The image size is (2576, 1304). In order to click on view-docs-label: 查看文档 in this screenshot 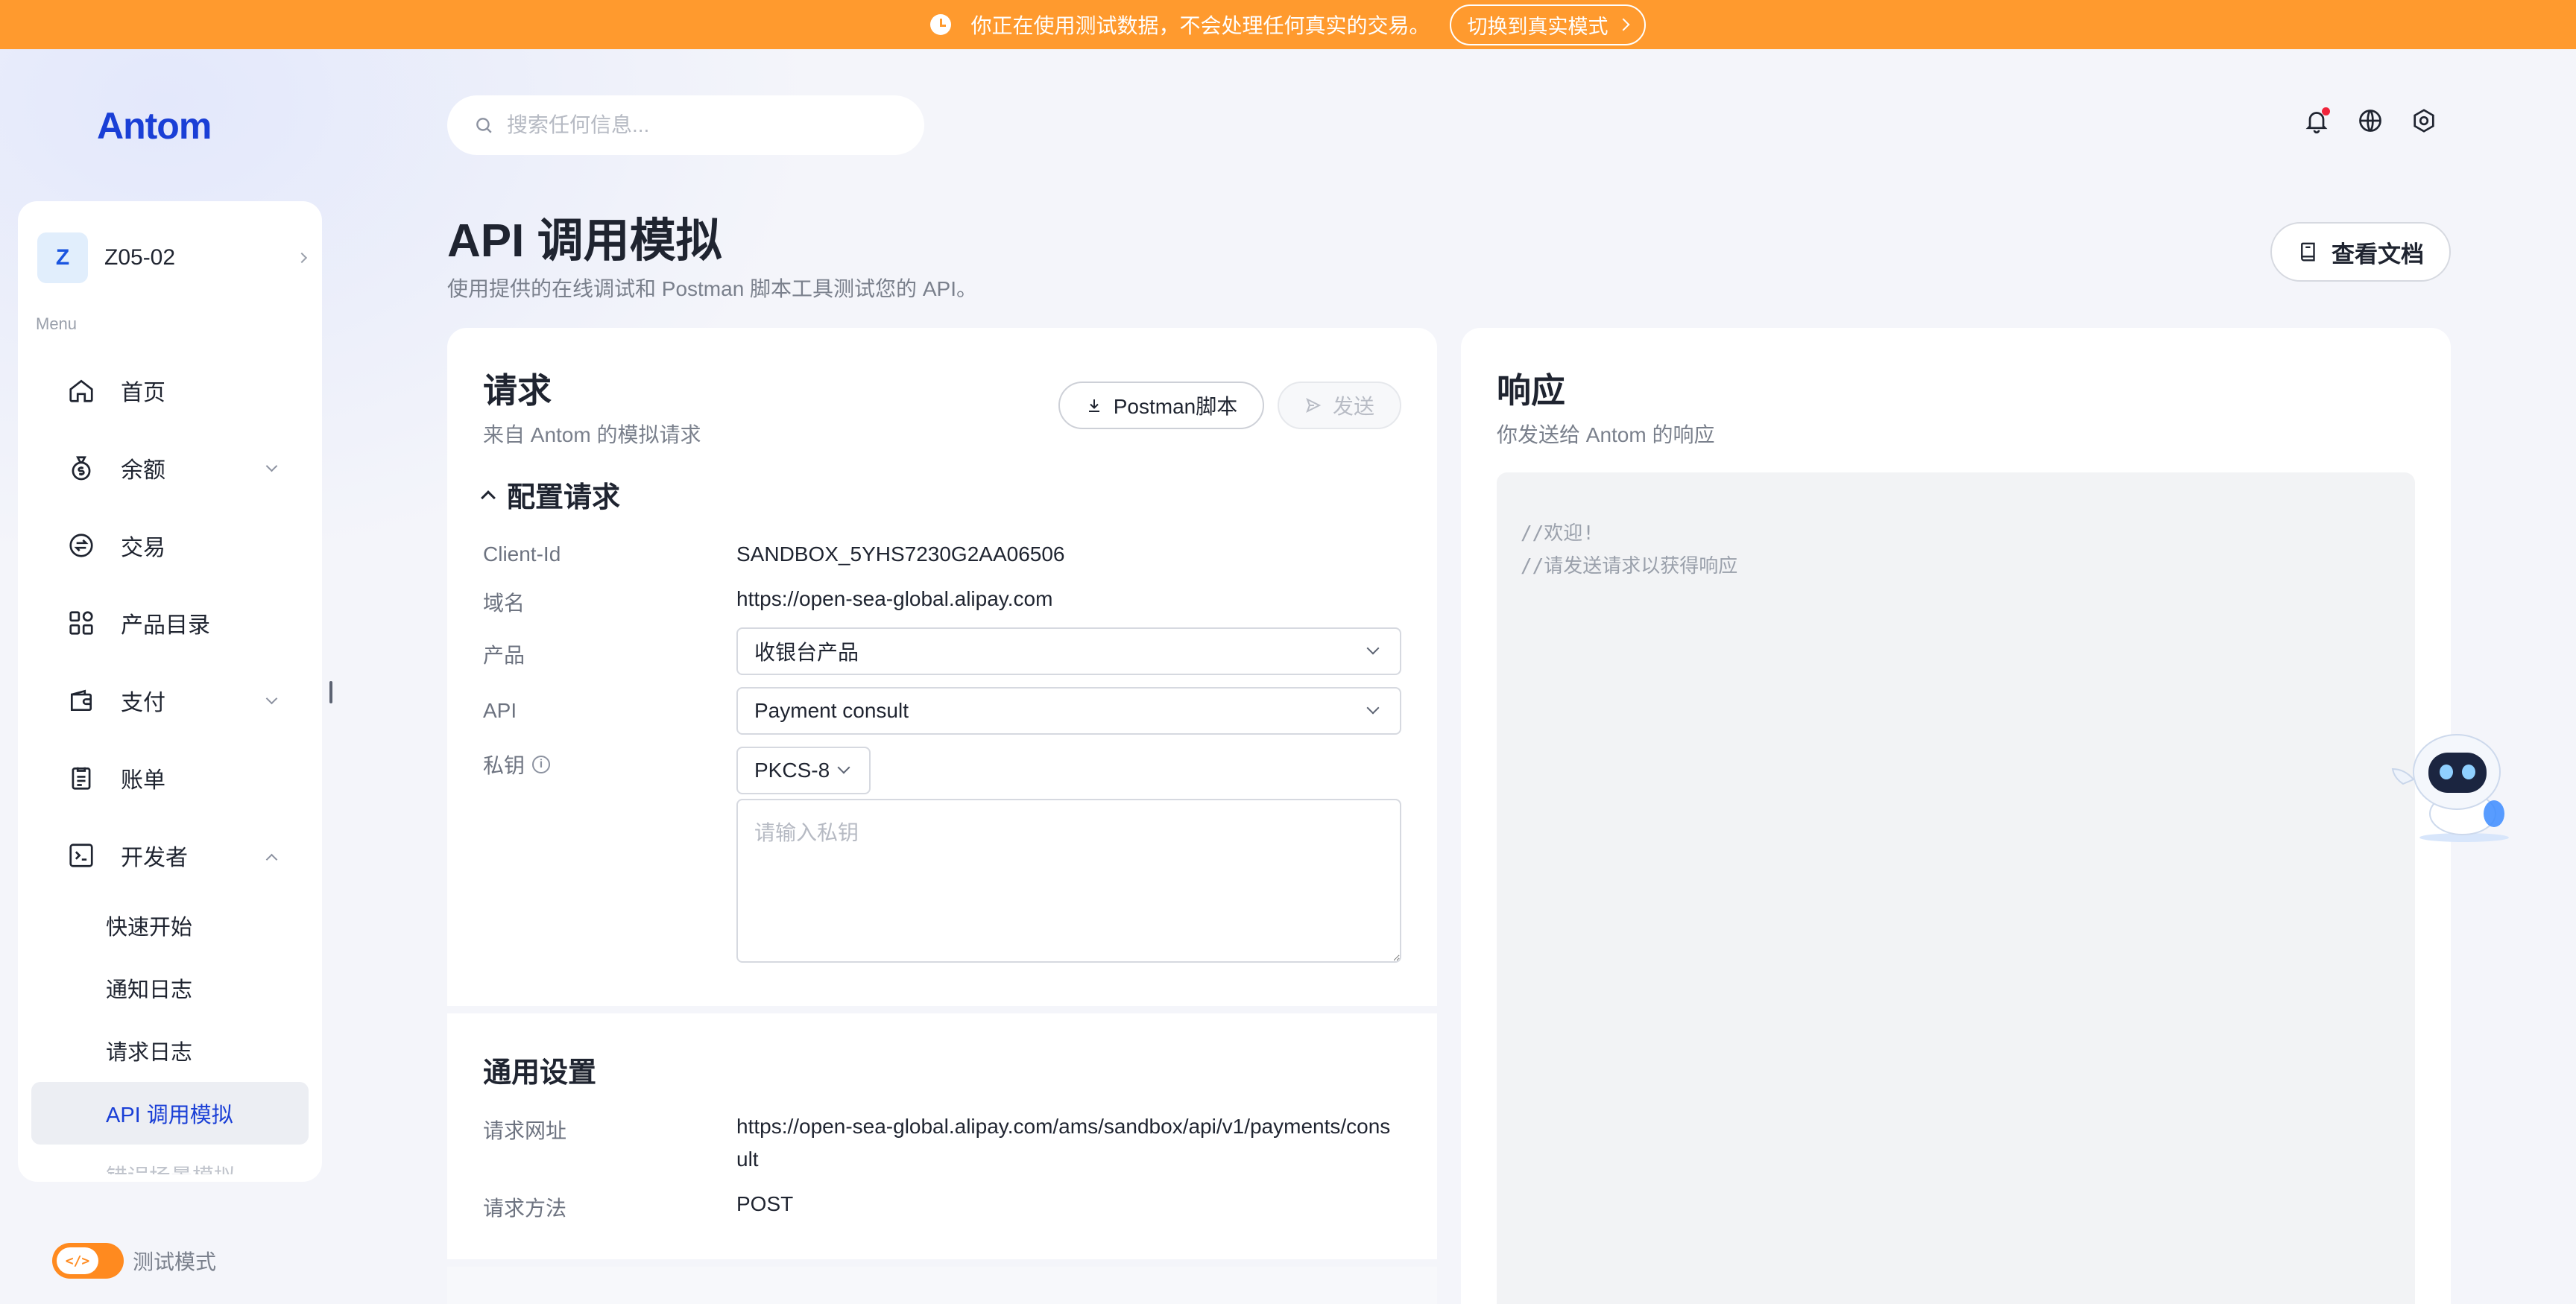, I will do `click(2378, 254)`.